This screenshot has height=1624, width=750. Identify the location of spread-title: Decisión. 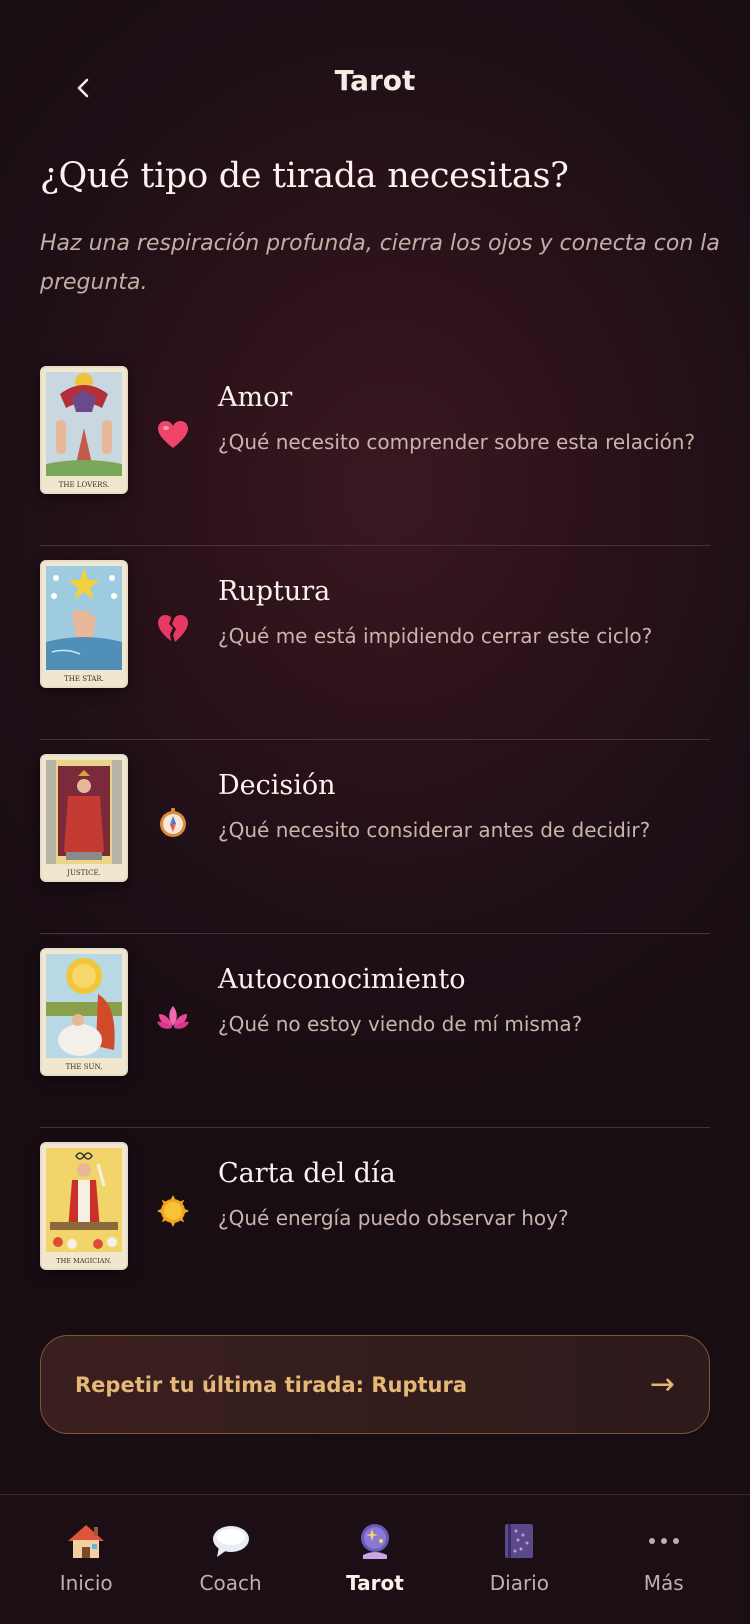
(277, 785).